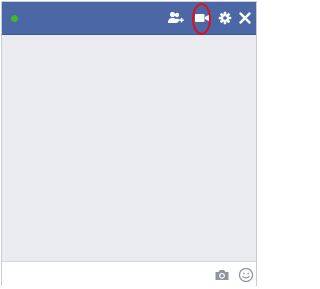 The height and width of the screenshot is (289, 320). I want to click on message-composer, so click(129, 274).